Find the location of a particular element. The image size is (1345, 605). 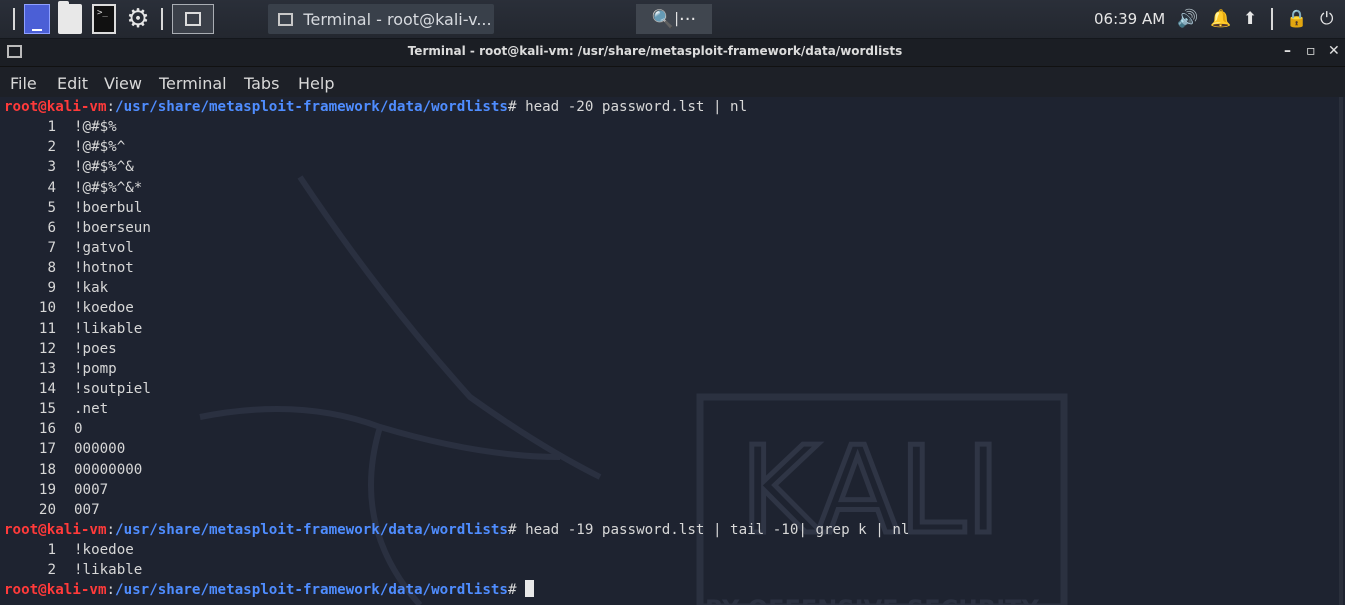

workspace-switcher-button is located at coordinates (193, 19).